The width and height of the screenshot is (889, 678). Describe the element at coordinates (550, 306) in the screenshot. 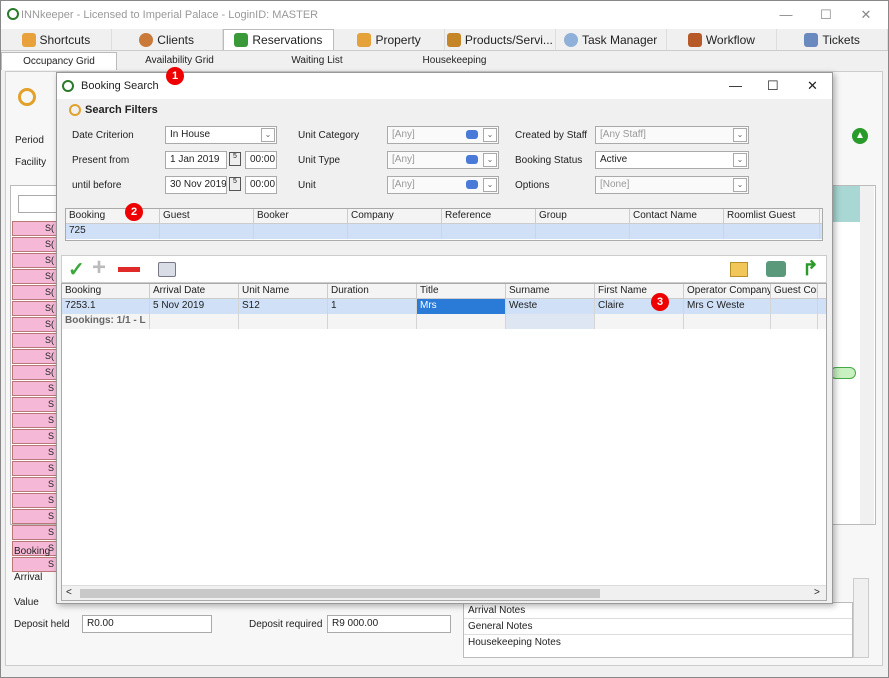

I see `table-cell: Weste` at that location.